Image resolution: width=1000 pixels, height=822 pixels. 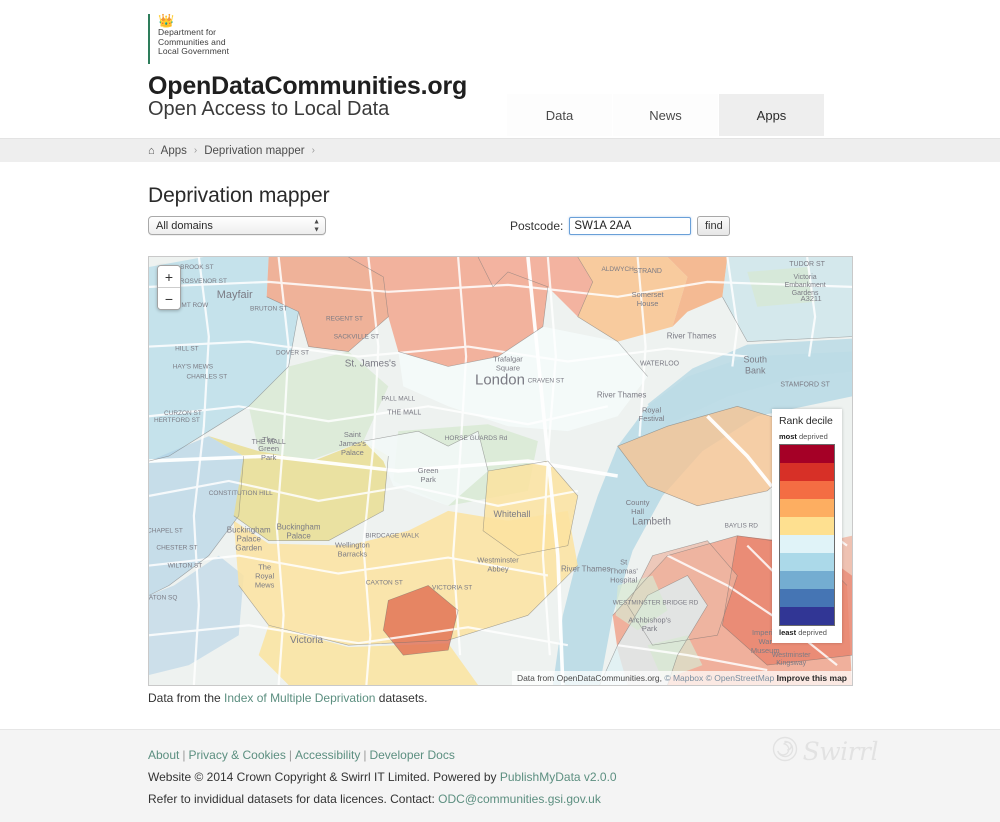 I want to click on postcode-form: Postcode: find, so click(x=620, y=226).